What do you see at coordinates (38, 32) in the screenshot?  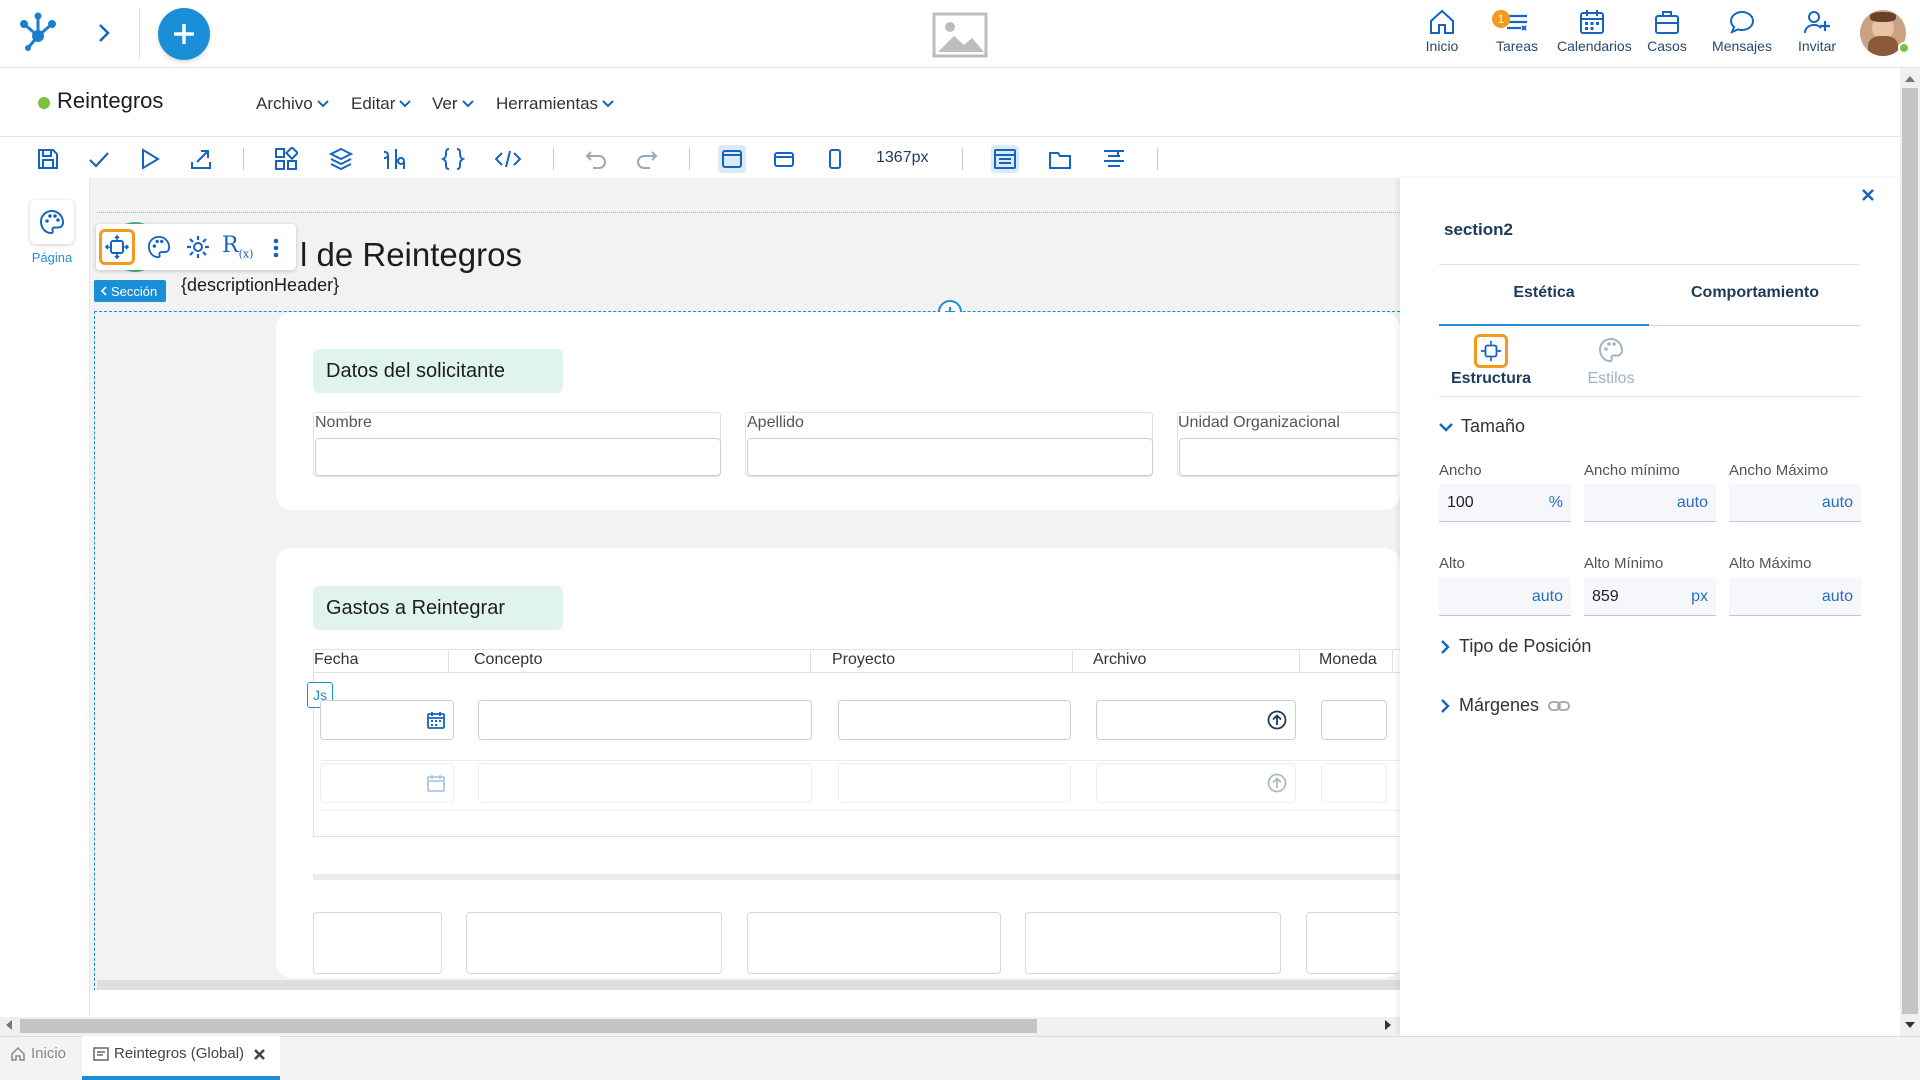 I see `app-logo-icon` at bounding box center [38, 32].